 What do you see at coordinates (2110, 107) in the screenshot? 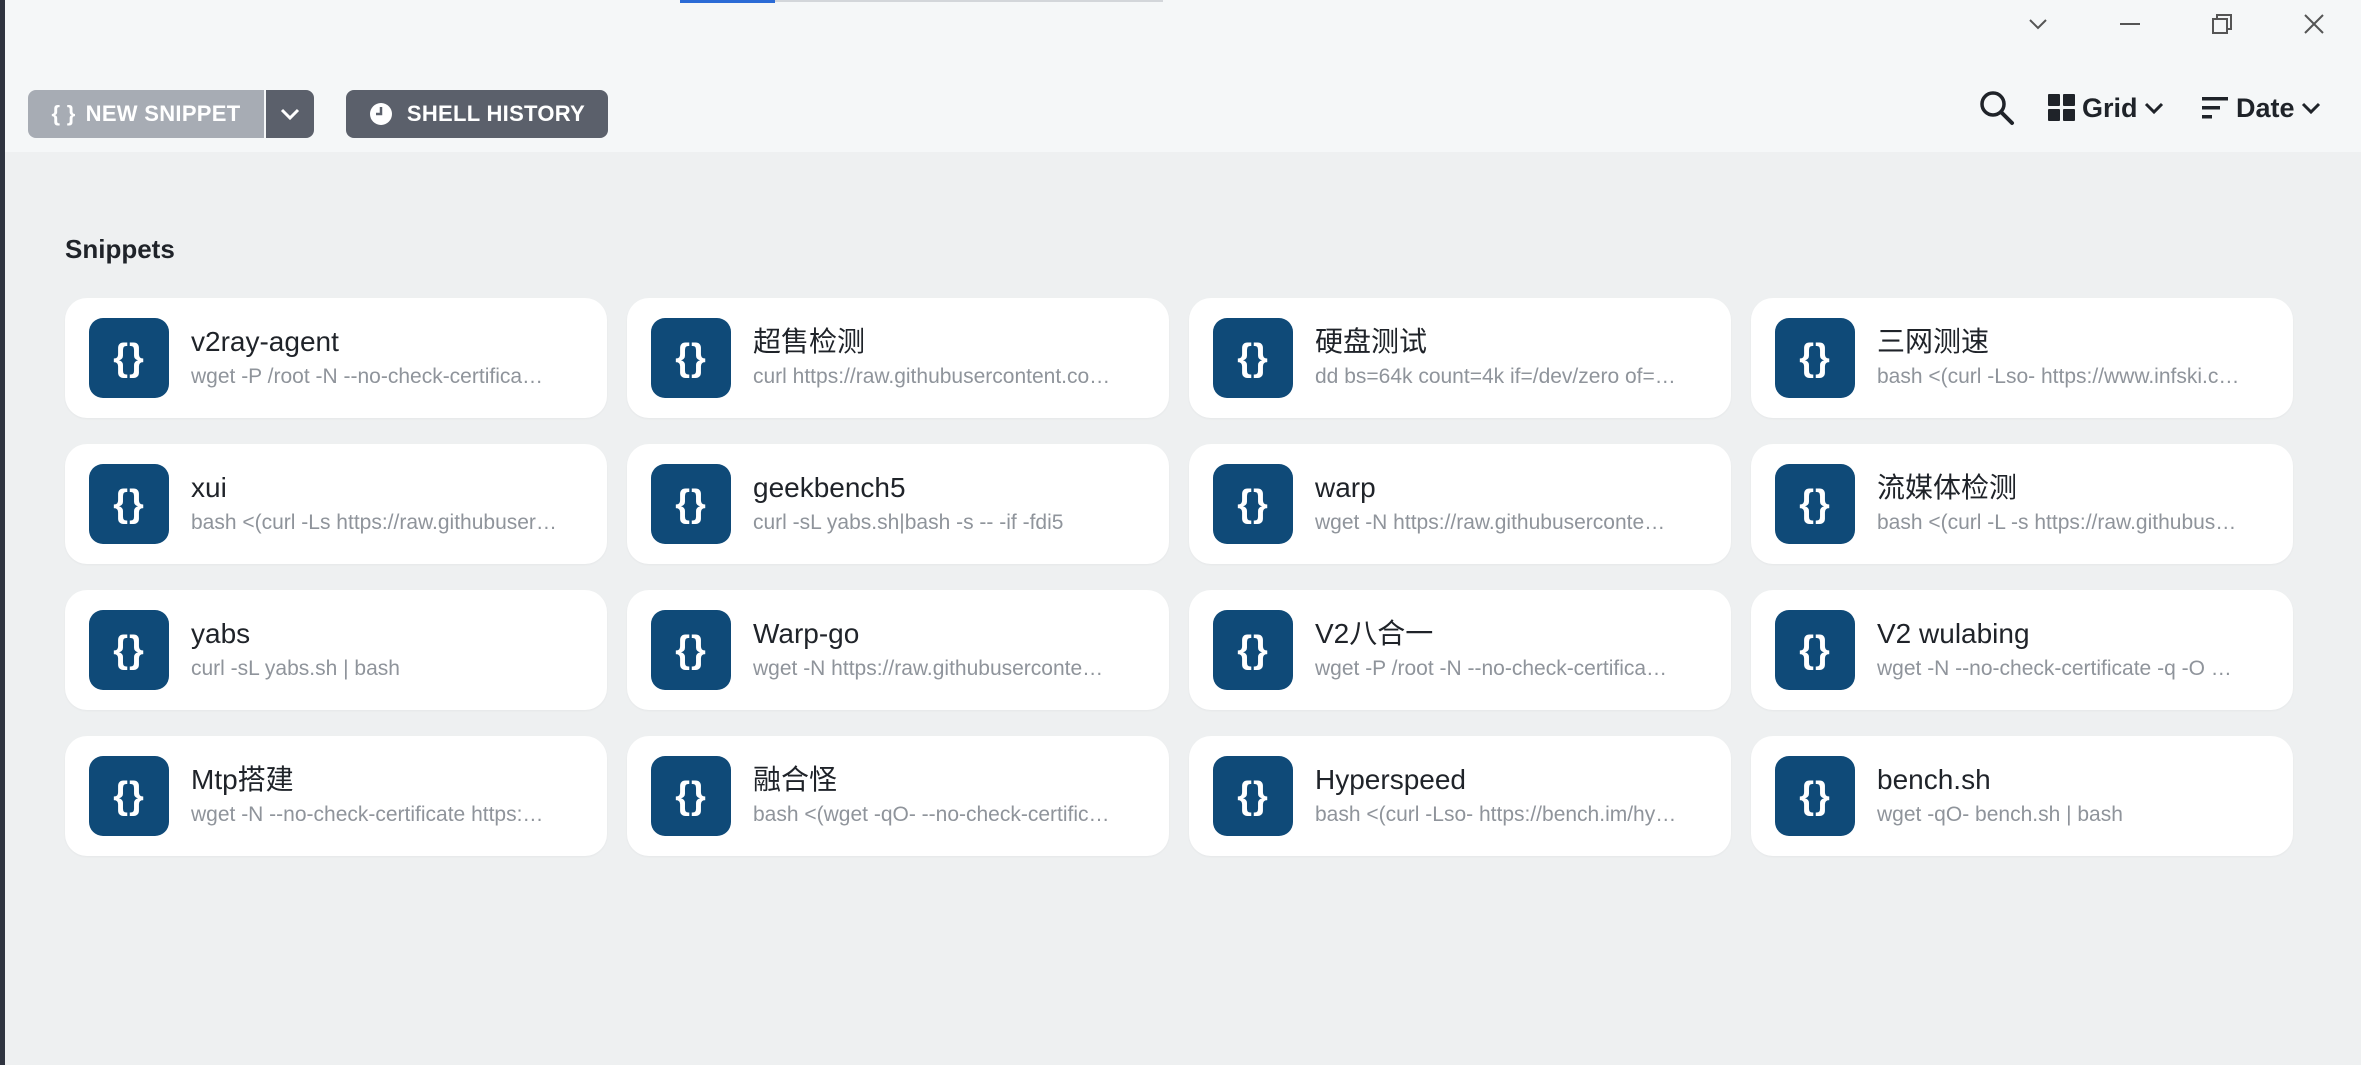
I see `view-mode-label: Grid` at bounding box center [2110, 107].